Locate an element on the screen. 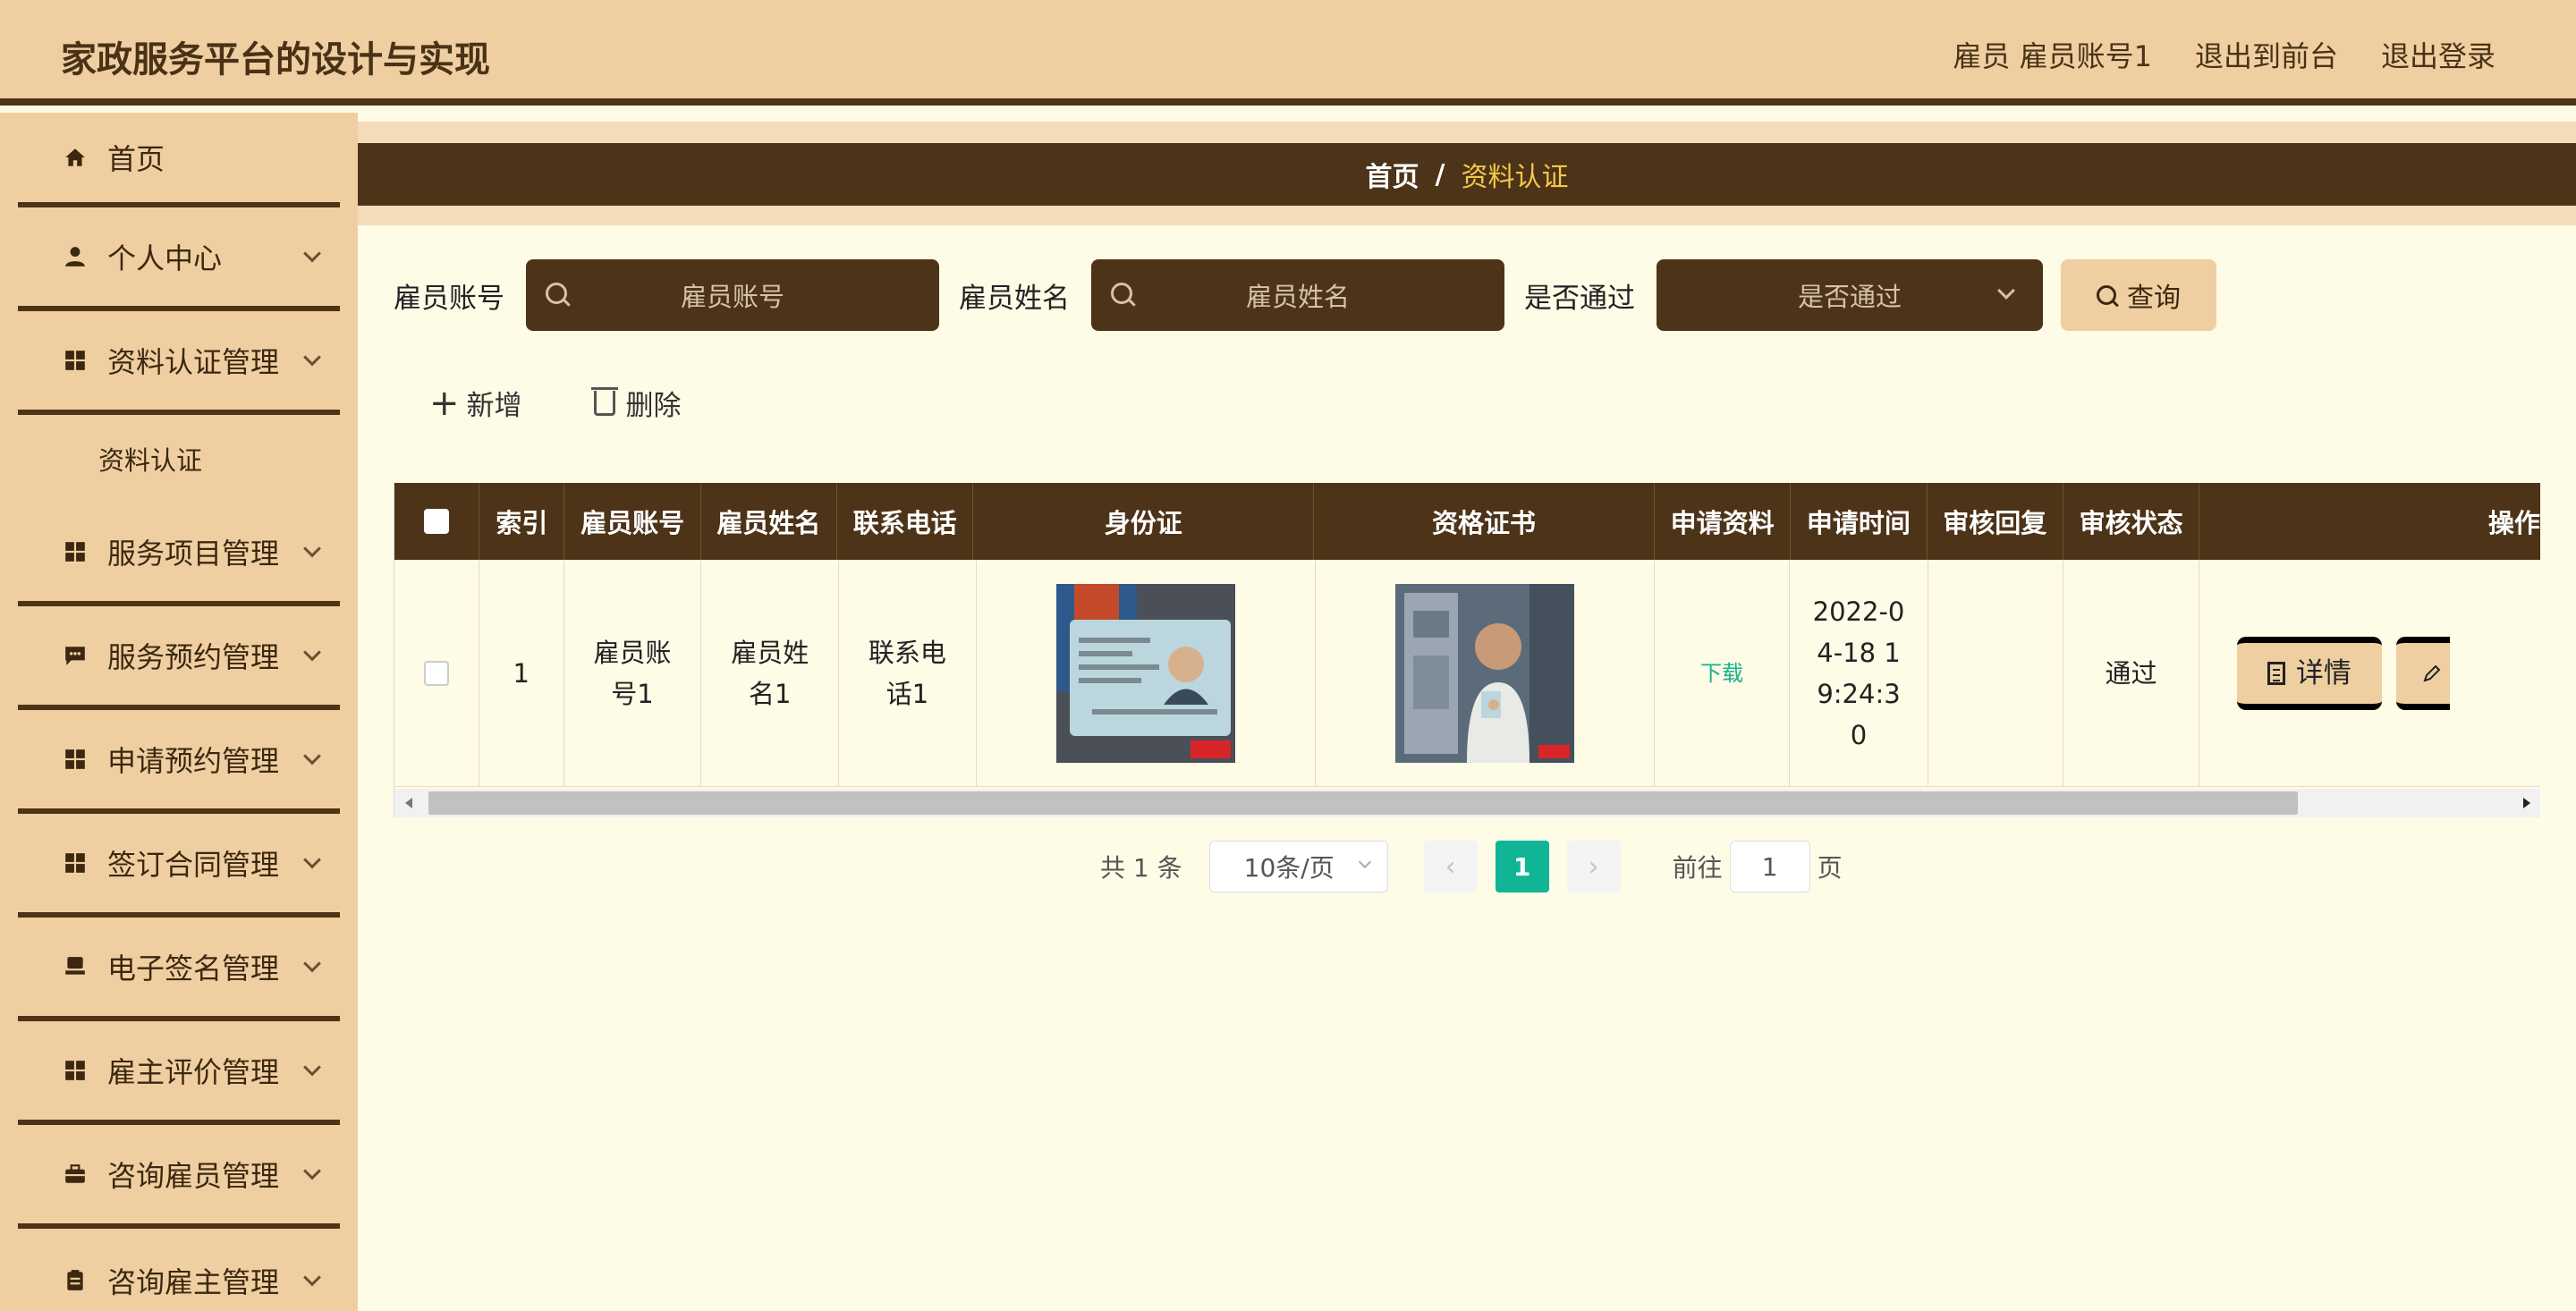 The width and height of the screenshot is (2576, 1311). horizontal-scrollbar is located at coordinates (1467, 803).